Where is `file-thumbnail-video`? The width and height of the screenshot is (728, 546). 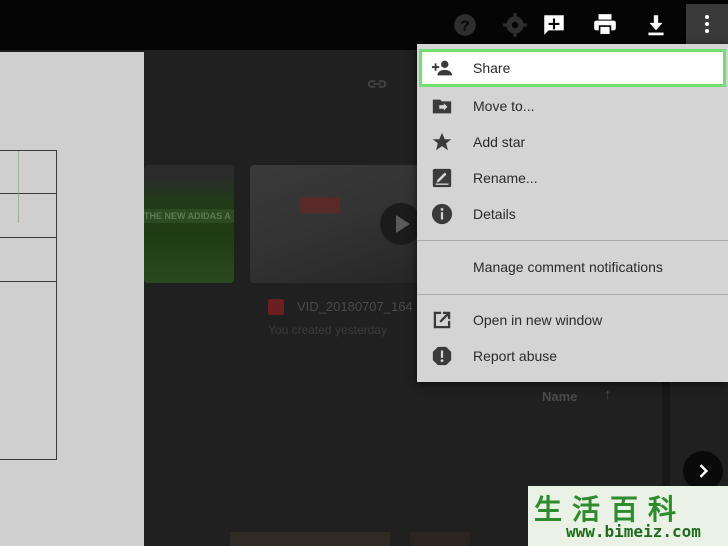
file-thumbnail-video is located at coordinates (335, 224).